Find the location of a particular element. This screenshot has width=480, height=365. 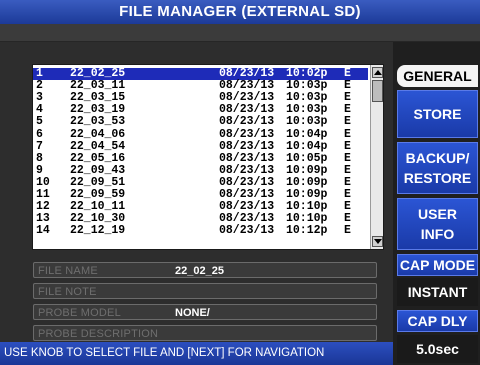

file-name-cell: 22_04_54 is located at coordinates (98, 146).